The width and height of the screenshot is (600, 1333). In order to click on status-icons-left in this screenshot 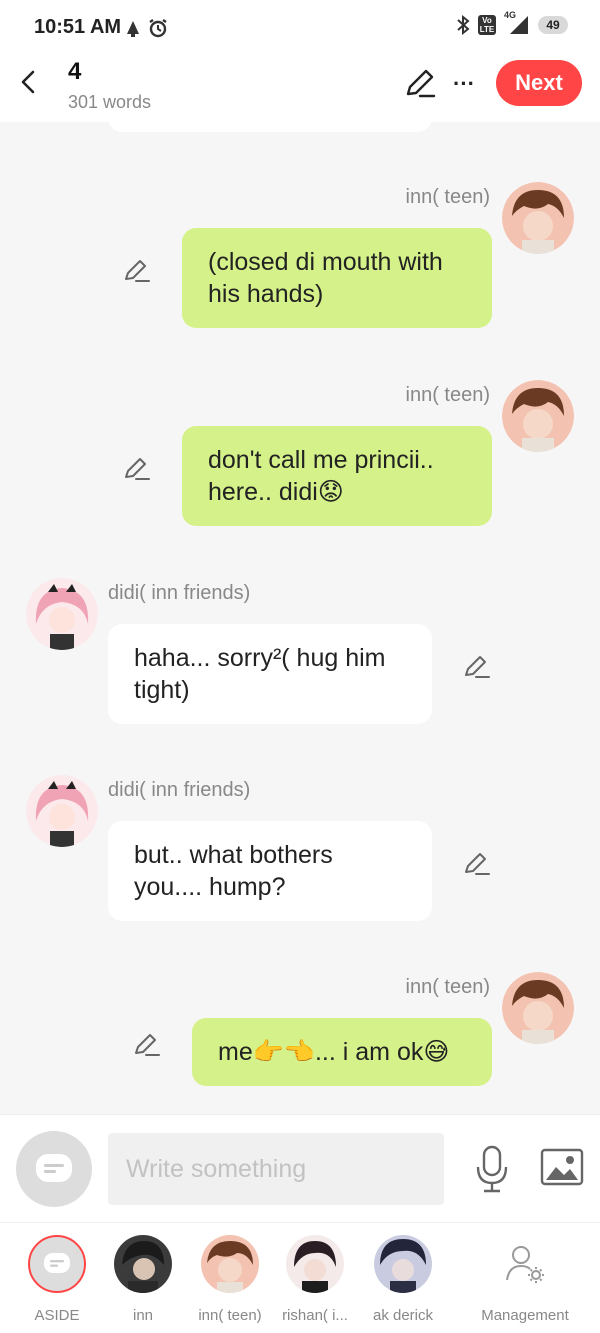, I will do `click(146, 28)`.